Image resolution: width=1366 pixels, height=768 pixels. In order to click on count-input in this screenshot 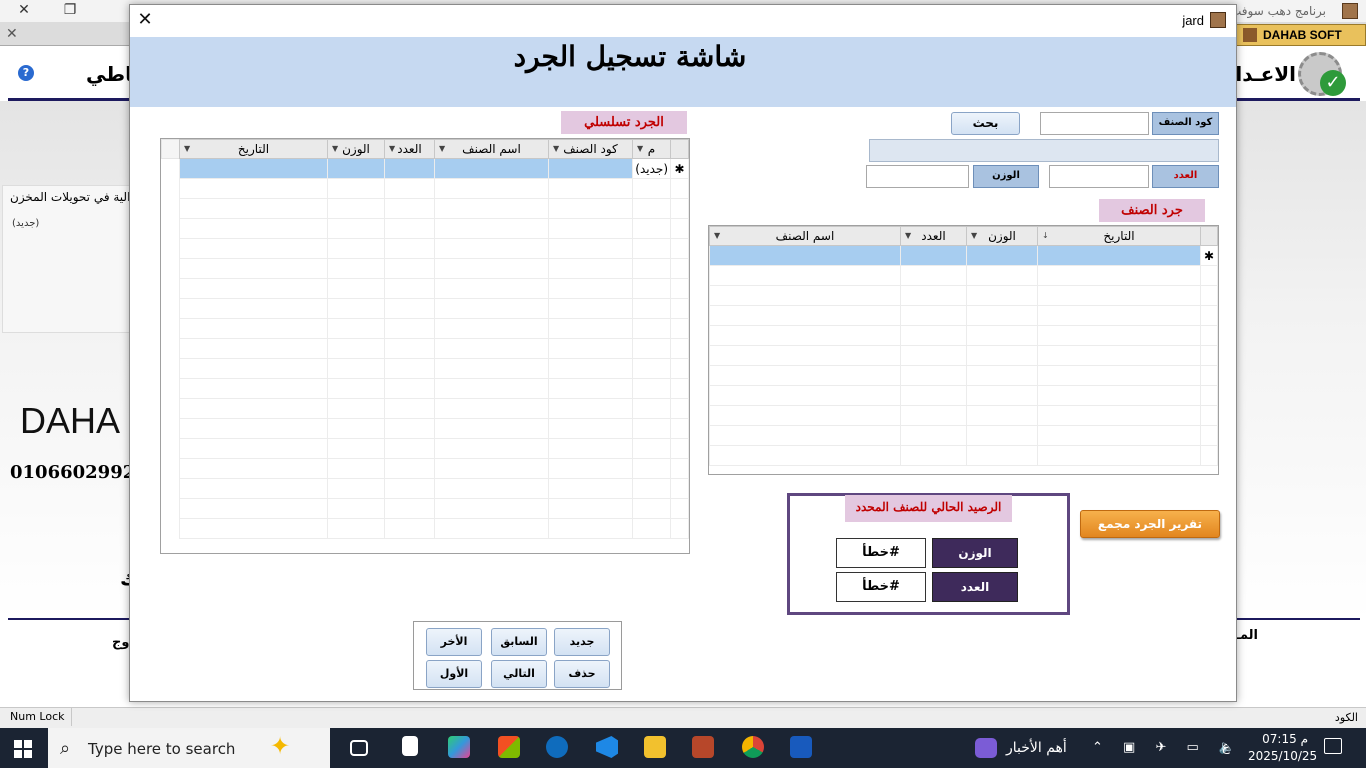, I will do `click(1099, 176)`.